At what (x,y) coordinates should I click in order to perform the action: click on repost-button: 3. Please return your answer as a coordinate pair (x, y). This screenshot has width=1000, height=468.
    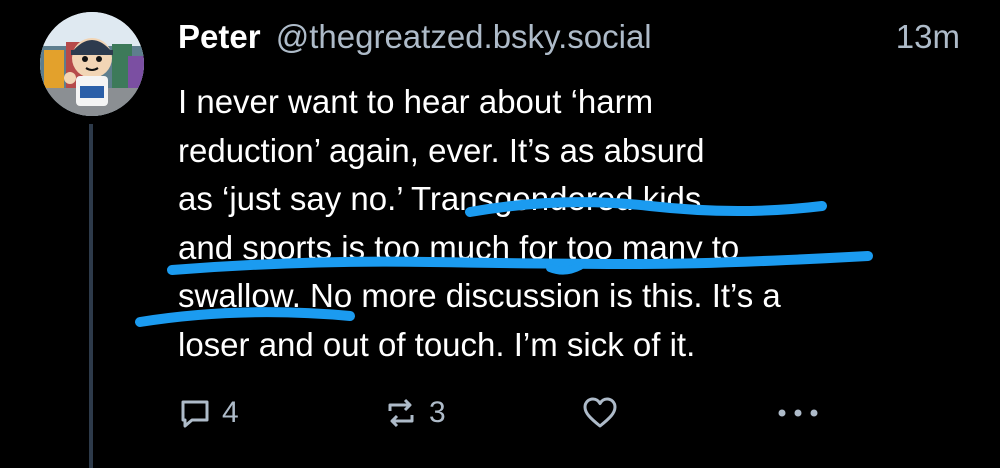
    Looking at the image, I should click on (414, 413).